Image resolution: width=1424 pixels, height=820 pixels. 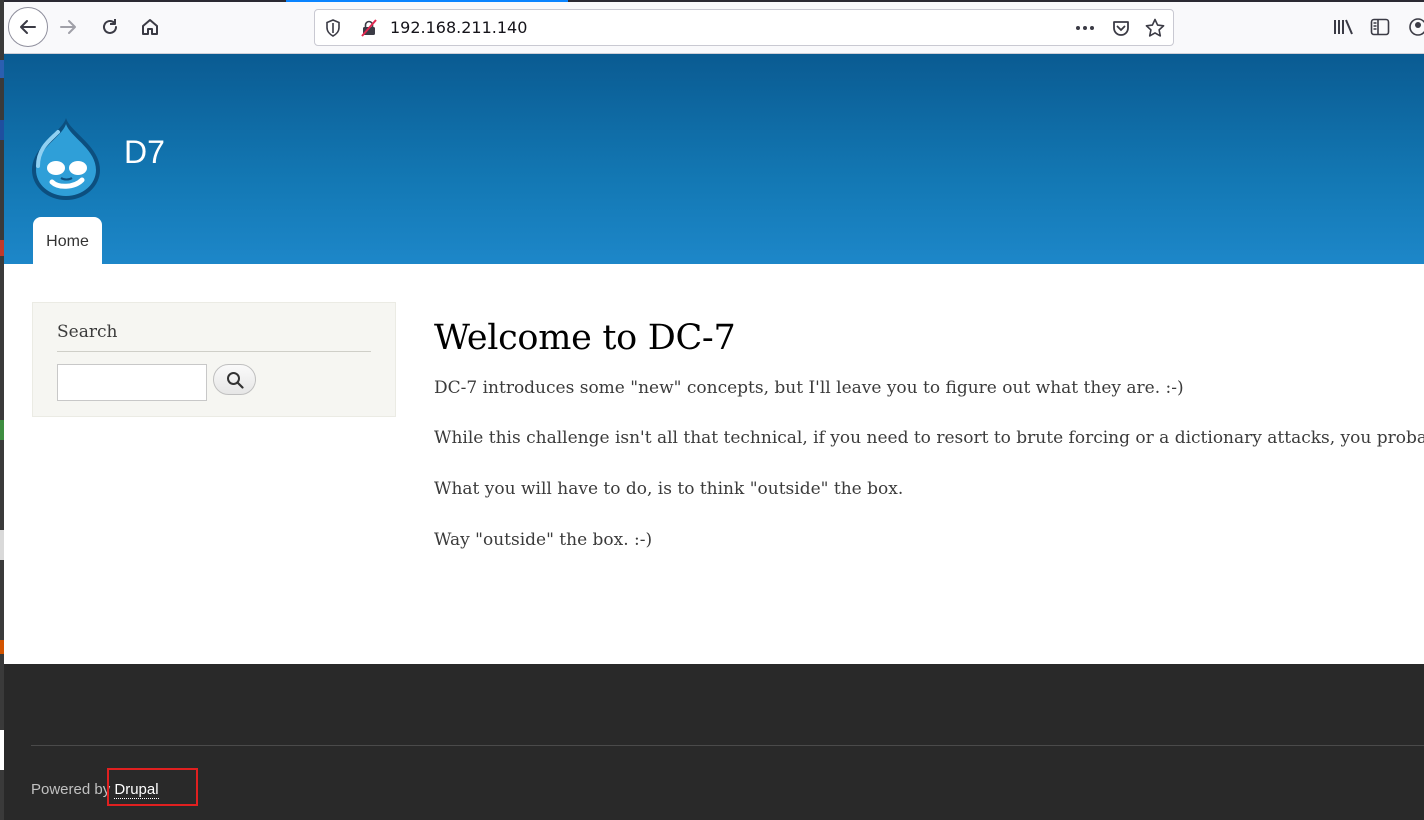 What do you see at coordinates (1412, 27) in the screenshot?
I see `account-icon` at bounding box center [1412, 27].